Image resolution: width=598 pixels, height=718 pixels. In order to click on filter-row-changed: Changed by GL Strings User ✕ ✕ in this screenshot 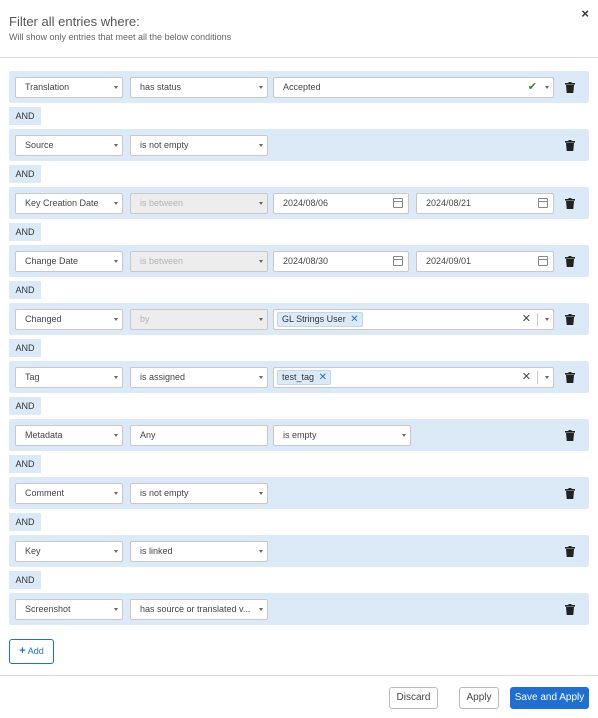, I will do `click(299, 319)`.